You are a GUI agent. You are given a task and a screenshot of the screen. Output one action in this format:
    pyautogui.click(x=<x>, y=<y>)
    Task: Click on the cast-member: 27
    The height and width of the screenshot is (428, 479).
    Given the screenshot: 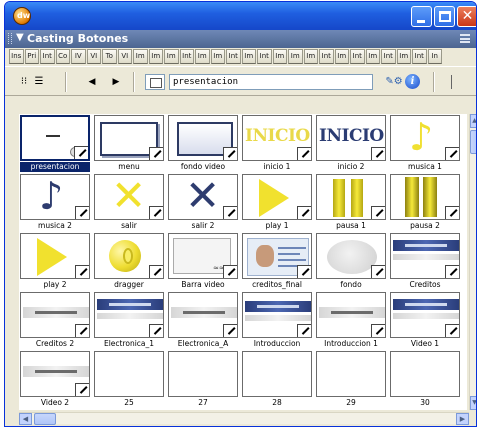 What is the action you would take?
    pyautogui.click(x=203, y=379)
    